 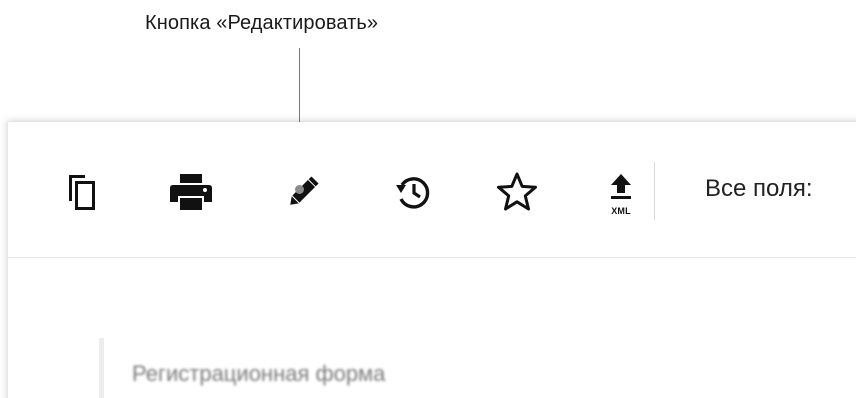 What do you see at coordinates (259, 373) in the screenshot?
I see `form-title: Регистрационная форма` at bounding box center [259, 373].